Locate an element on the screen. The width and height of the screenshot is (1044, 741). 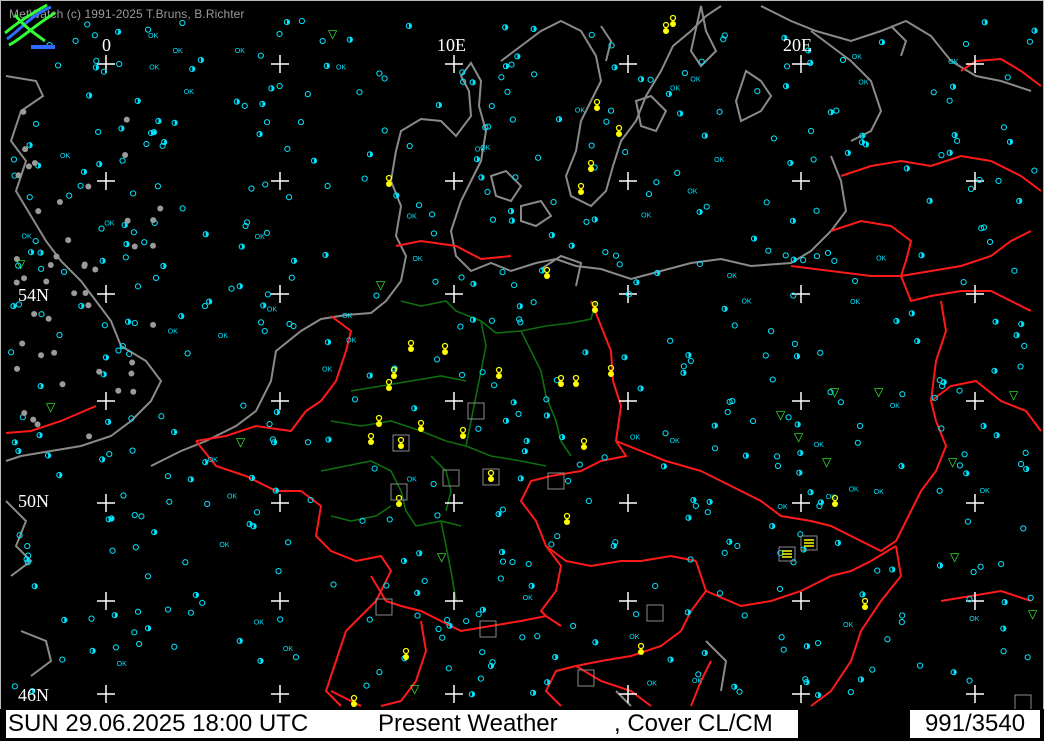
cloud-symbol: ▽ is located at coordinates (333, 34).